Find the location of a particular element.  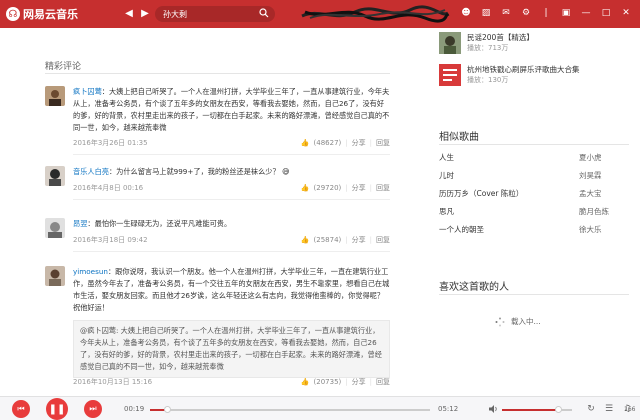

similar-songs-heading: 相似歌曲 is located at coordinates (459, 137).